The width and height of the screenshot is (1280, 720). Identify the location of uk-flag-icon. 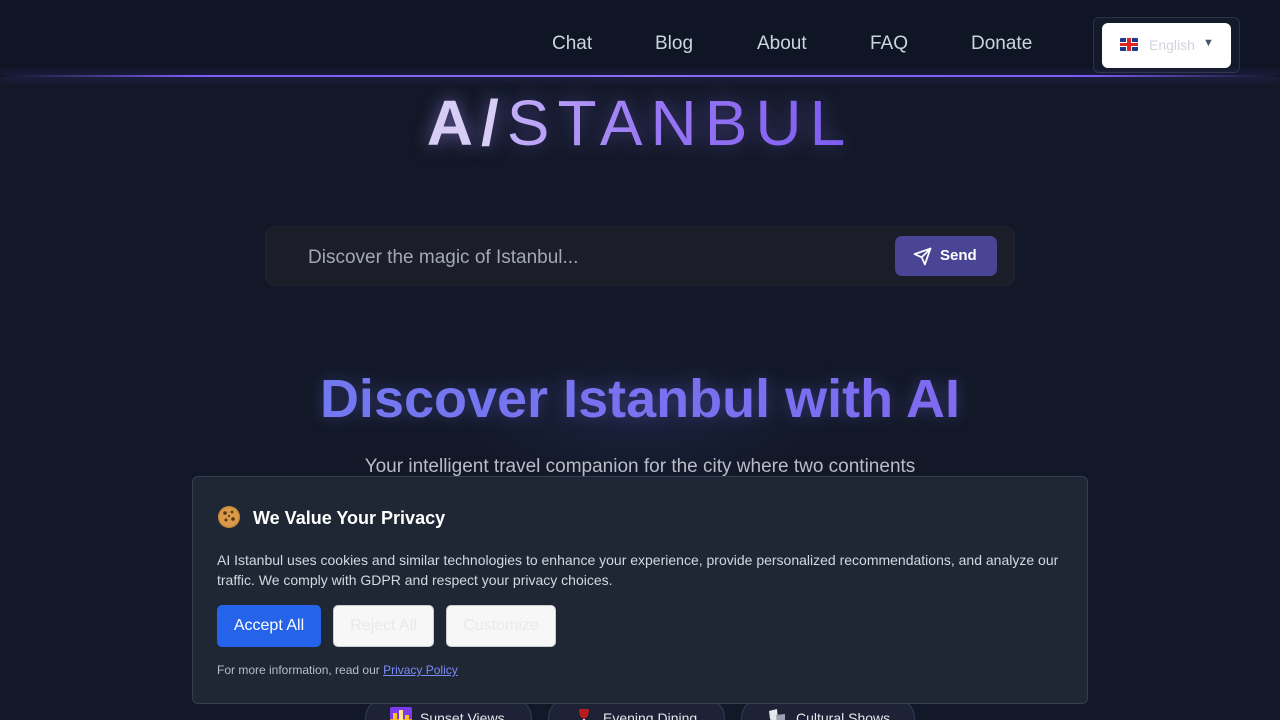
(1129, 44).